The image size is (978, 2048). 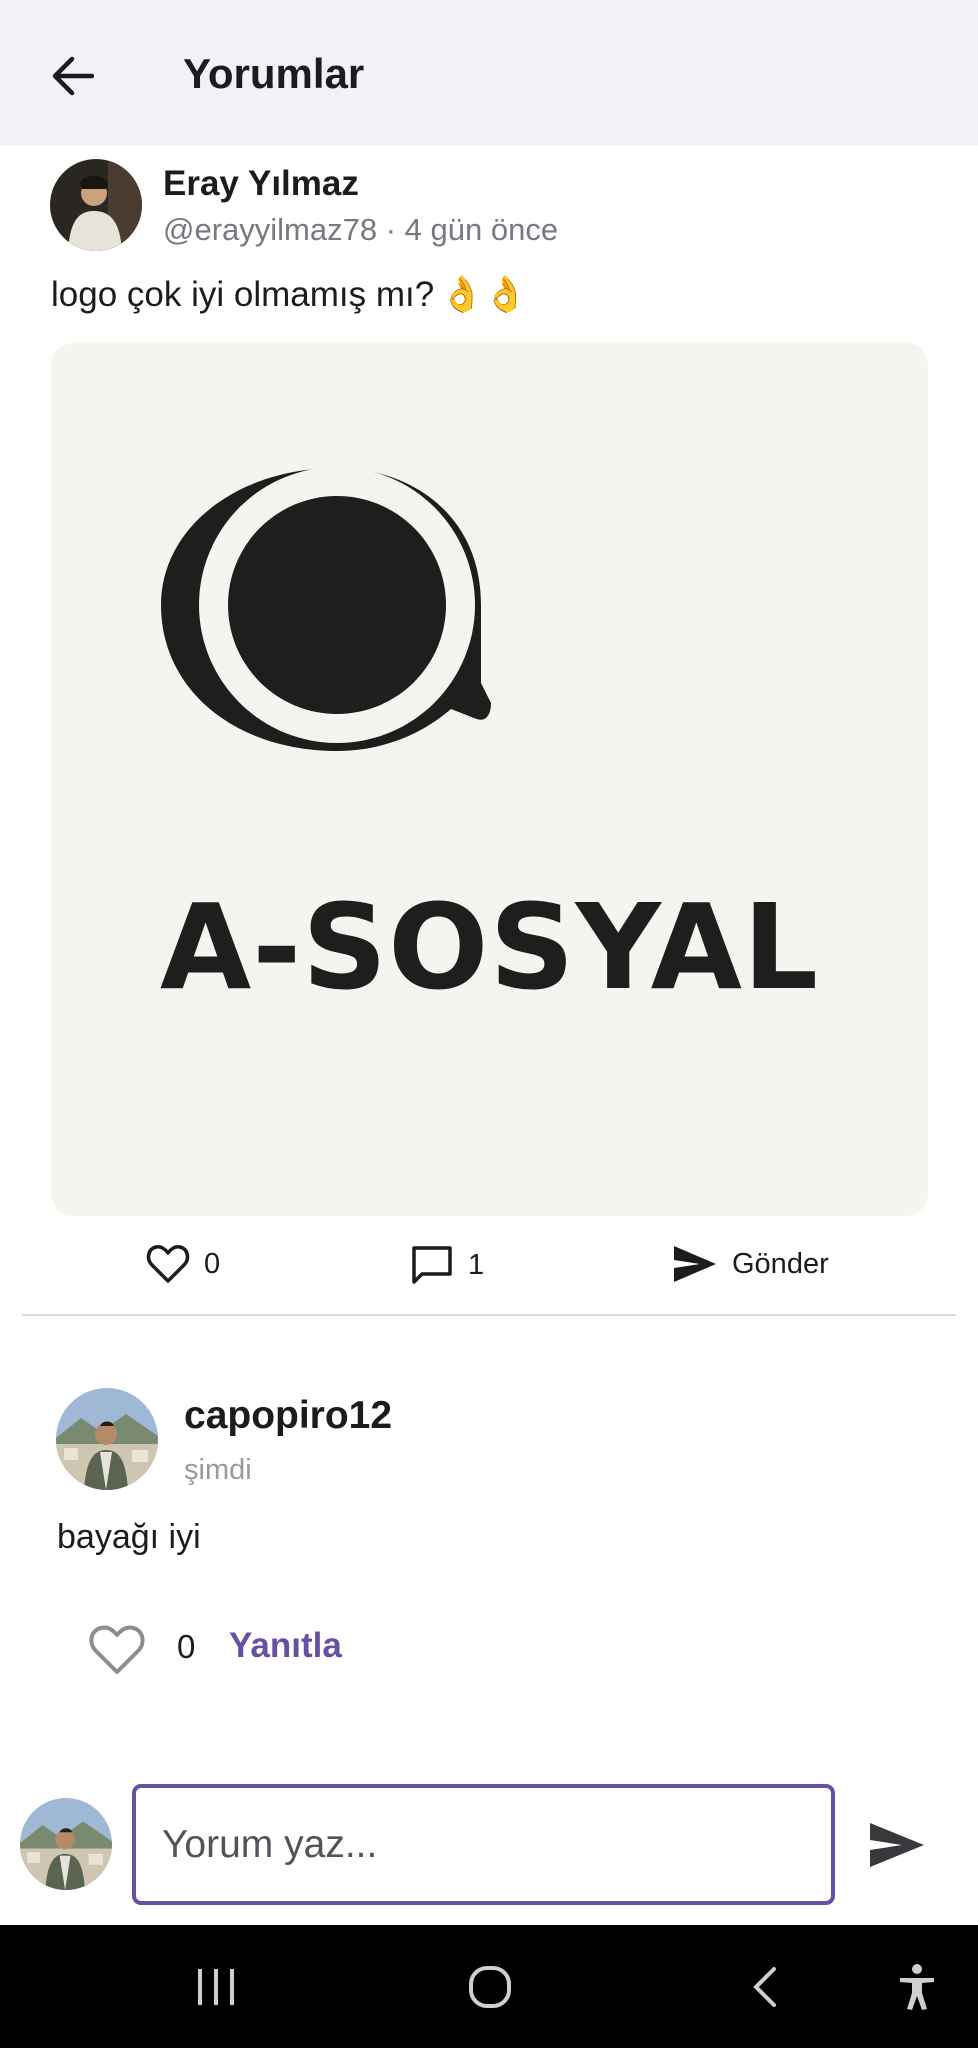 I want to click on section-divider, so click(x=489, y=1315).